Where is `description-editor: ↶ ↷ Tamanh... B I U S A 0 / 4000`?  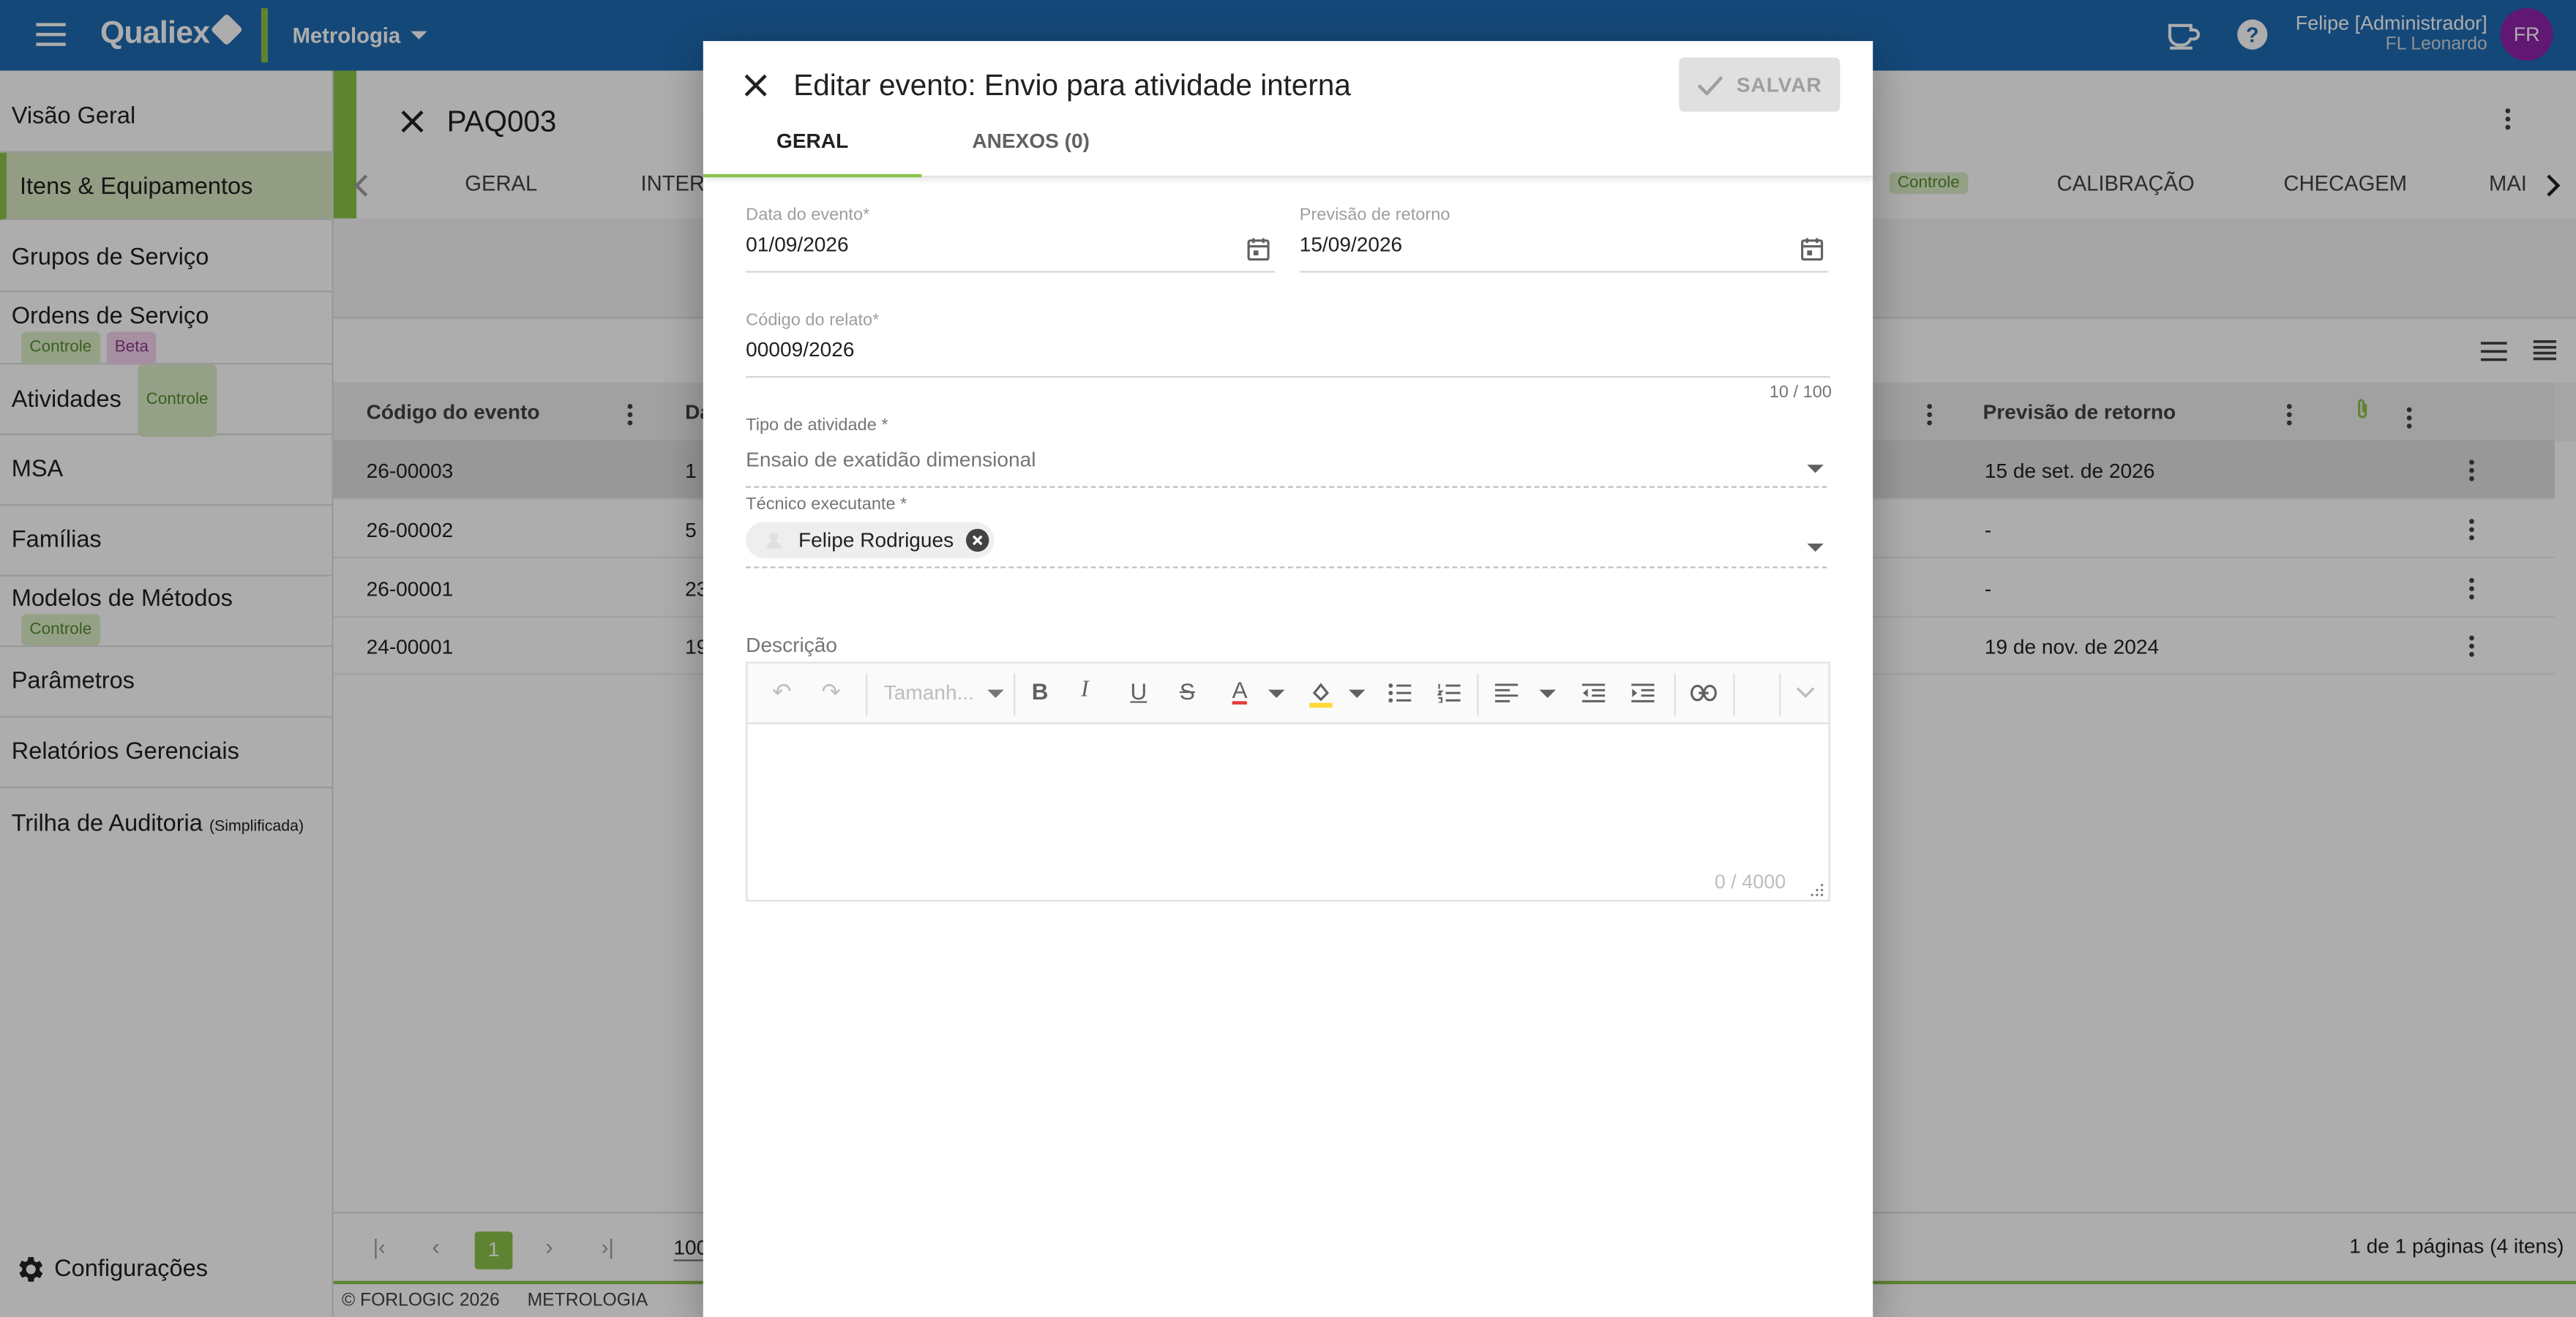
description-editor: ↶ ↷ Tamanh... B I U S A 0 / 4000 is located at coordinates (1288, 781).